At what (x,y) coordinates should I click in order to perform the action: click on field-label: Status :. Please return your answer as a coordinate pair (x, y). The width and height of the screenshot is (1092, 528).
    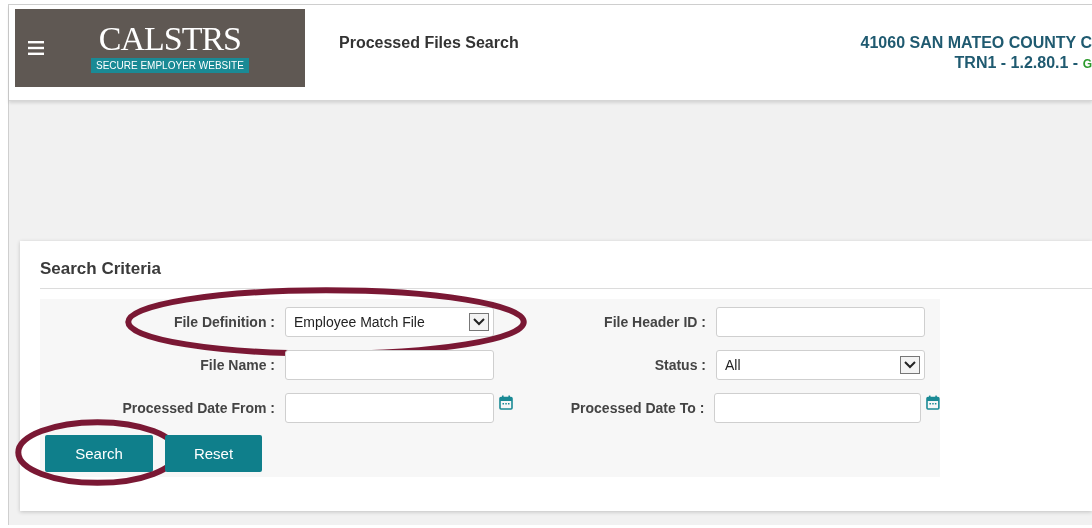
    Looking at the image, I should click on (680, 365).